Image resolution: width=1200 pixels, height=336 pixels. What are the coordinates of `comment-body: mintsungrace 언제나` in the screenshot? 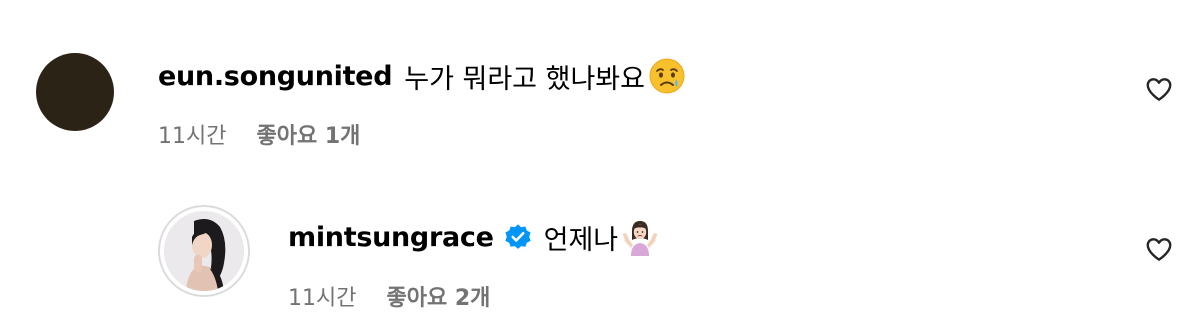 It's located at (474, 237).